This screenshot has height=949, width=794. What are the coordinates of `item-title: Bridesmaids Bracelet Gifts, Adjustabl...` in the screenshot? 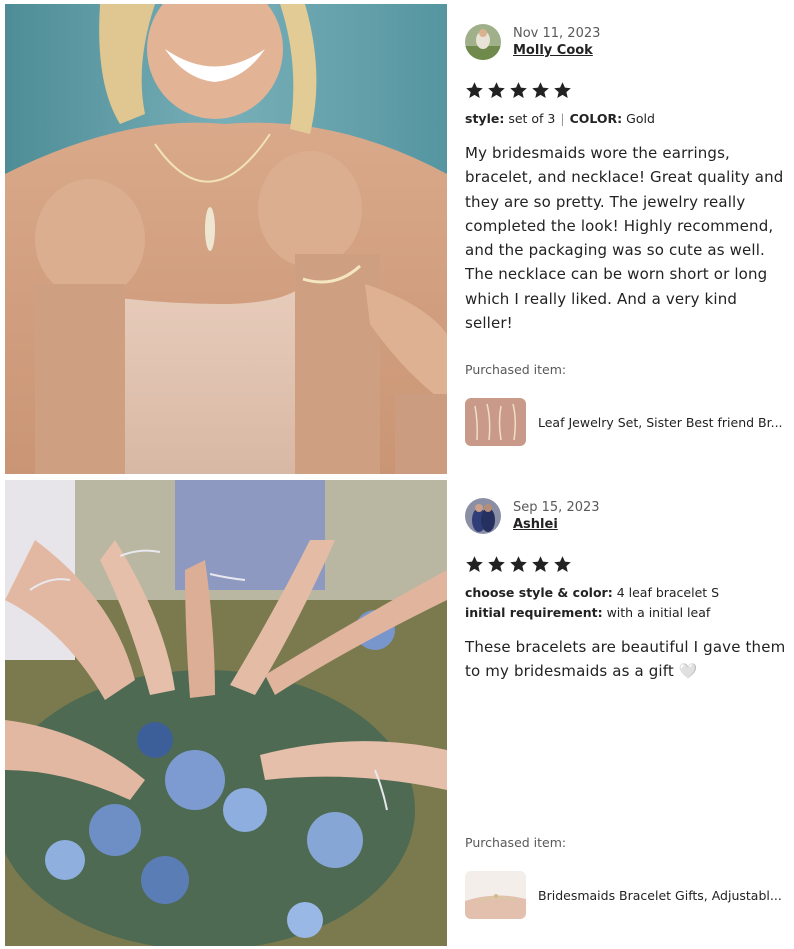 It's located at (663, 895).